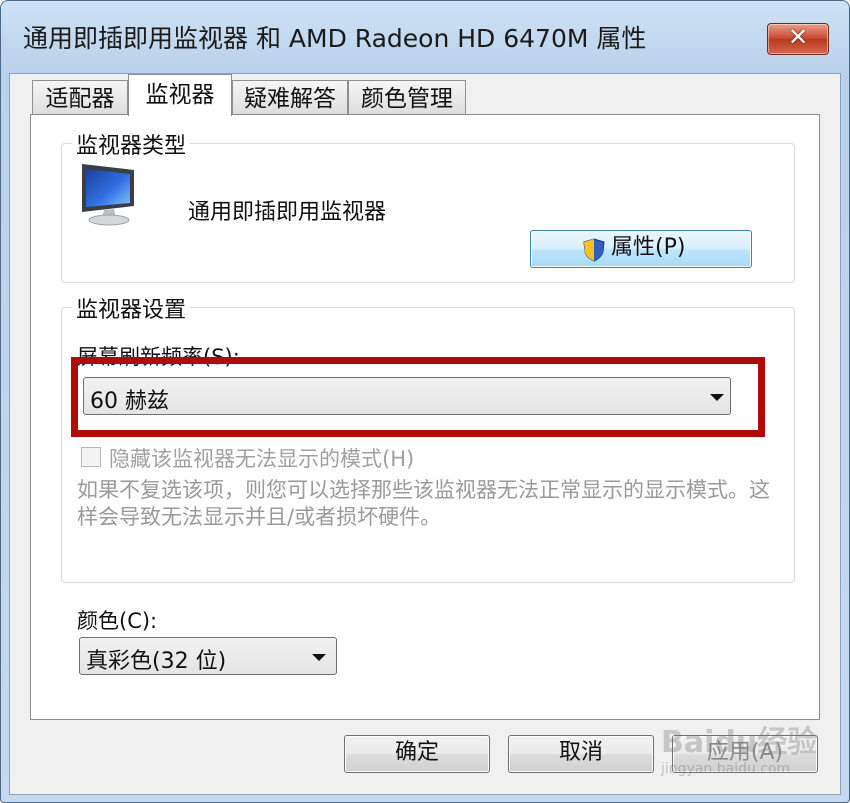 This screenshot has width=850, height=803. Describe the element at coordinates (418, 397) in the screenshot. I see `highlight-box` at that location.